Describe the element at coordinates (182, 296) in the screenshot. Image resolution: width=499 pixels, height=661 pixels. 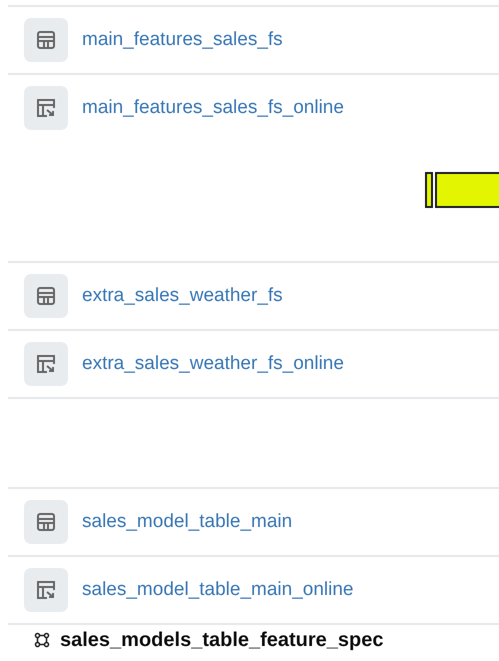
I see `table-link: extra_sales_weather_fs` at that location.